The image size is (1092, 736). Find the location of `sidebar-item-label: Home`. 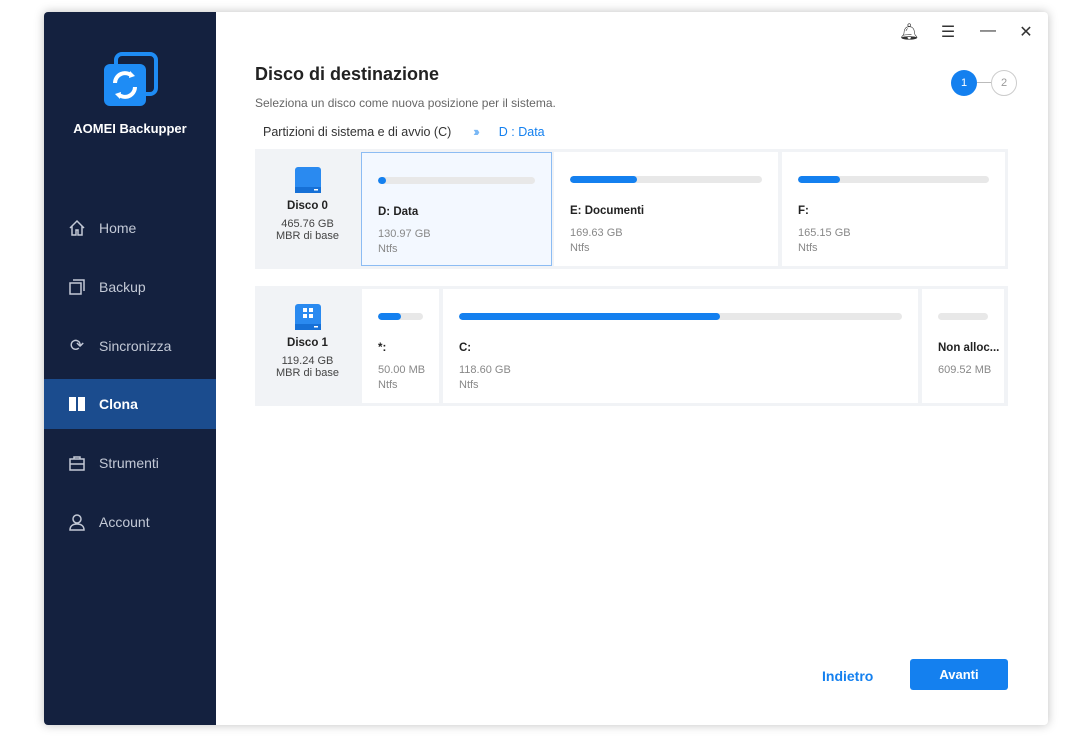

sidebar-item-label: Home is located at coordinates (118, 228).